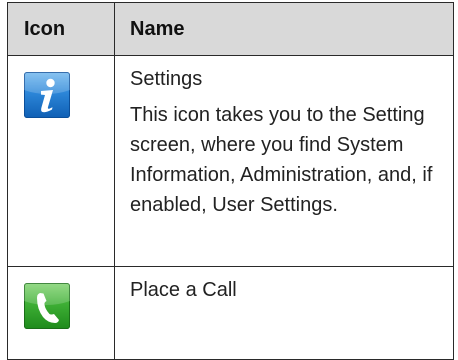 The image size is (458, 360). What do you see at coordinates (183, 290) in the screenshot?
I see `row-title: Place a Call` at bounding box center [183, 290].